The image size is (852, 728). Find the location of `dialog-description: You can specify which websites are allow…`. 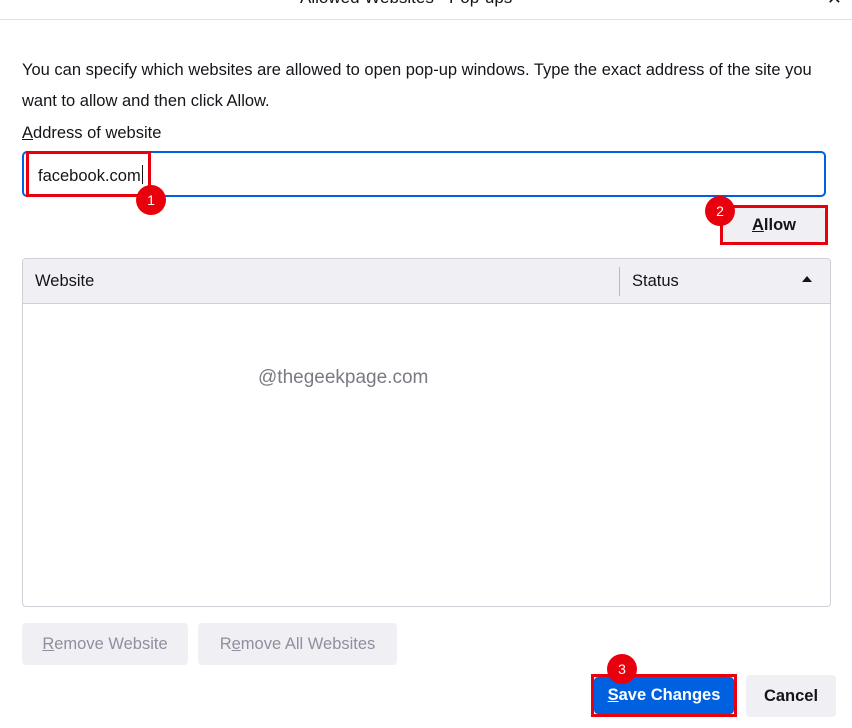

dialog-description: You can specify which websites are allow… is located at coordinates (417, 85).